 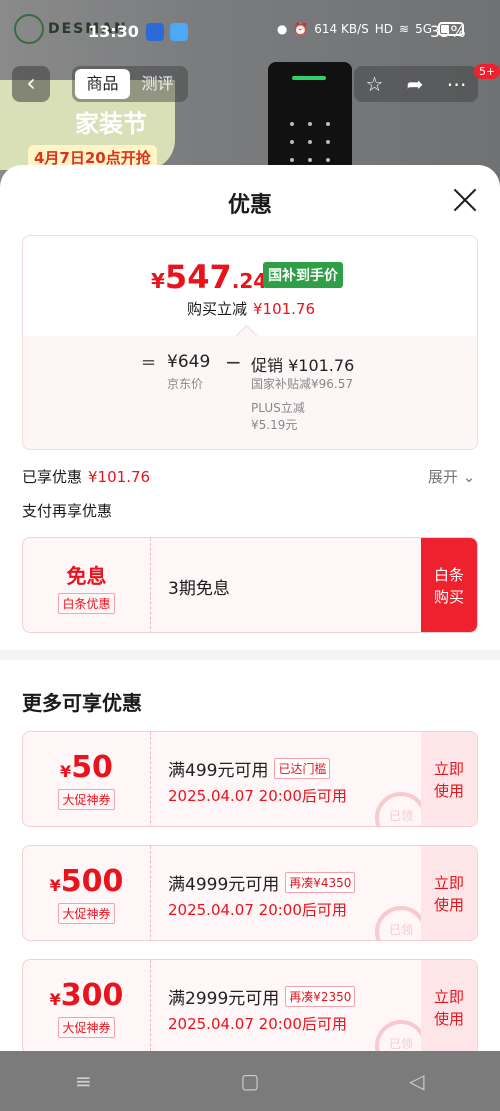 I want to click on baitiao-left: 免息 白条优惠, so click(x=87, y=585).